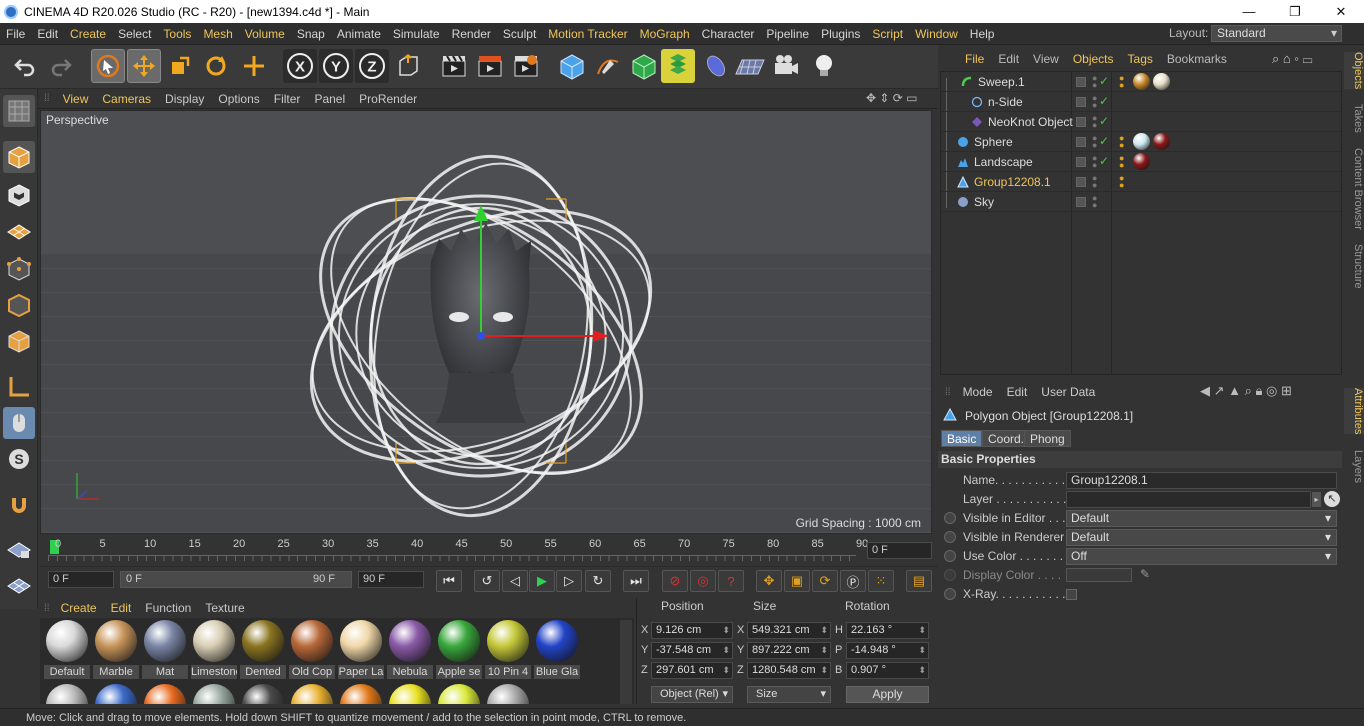  I want to click on attribute-text-field: Group12208.1, so click(1201, 480).